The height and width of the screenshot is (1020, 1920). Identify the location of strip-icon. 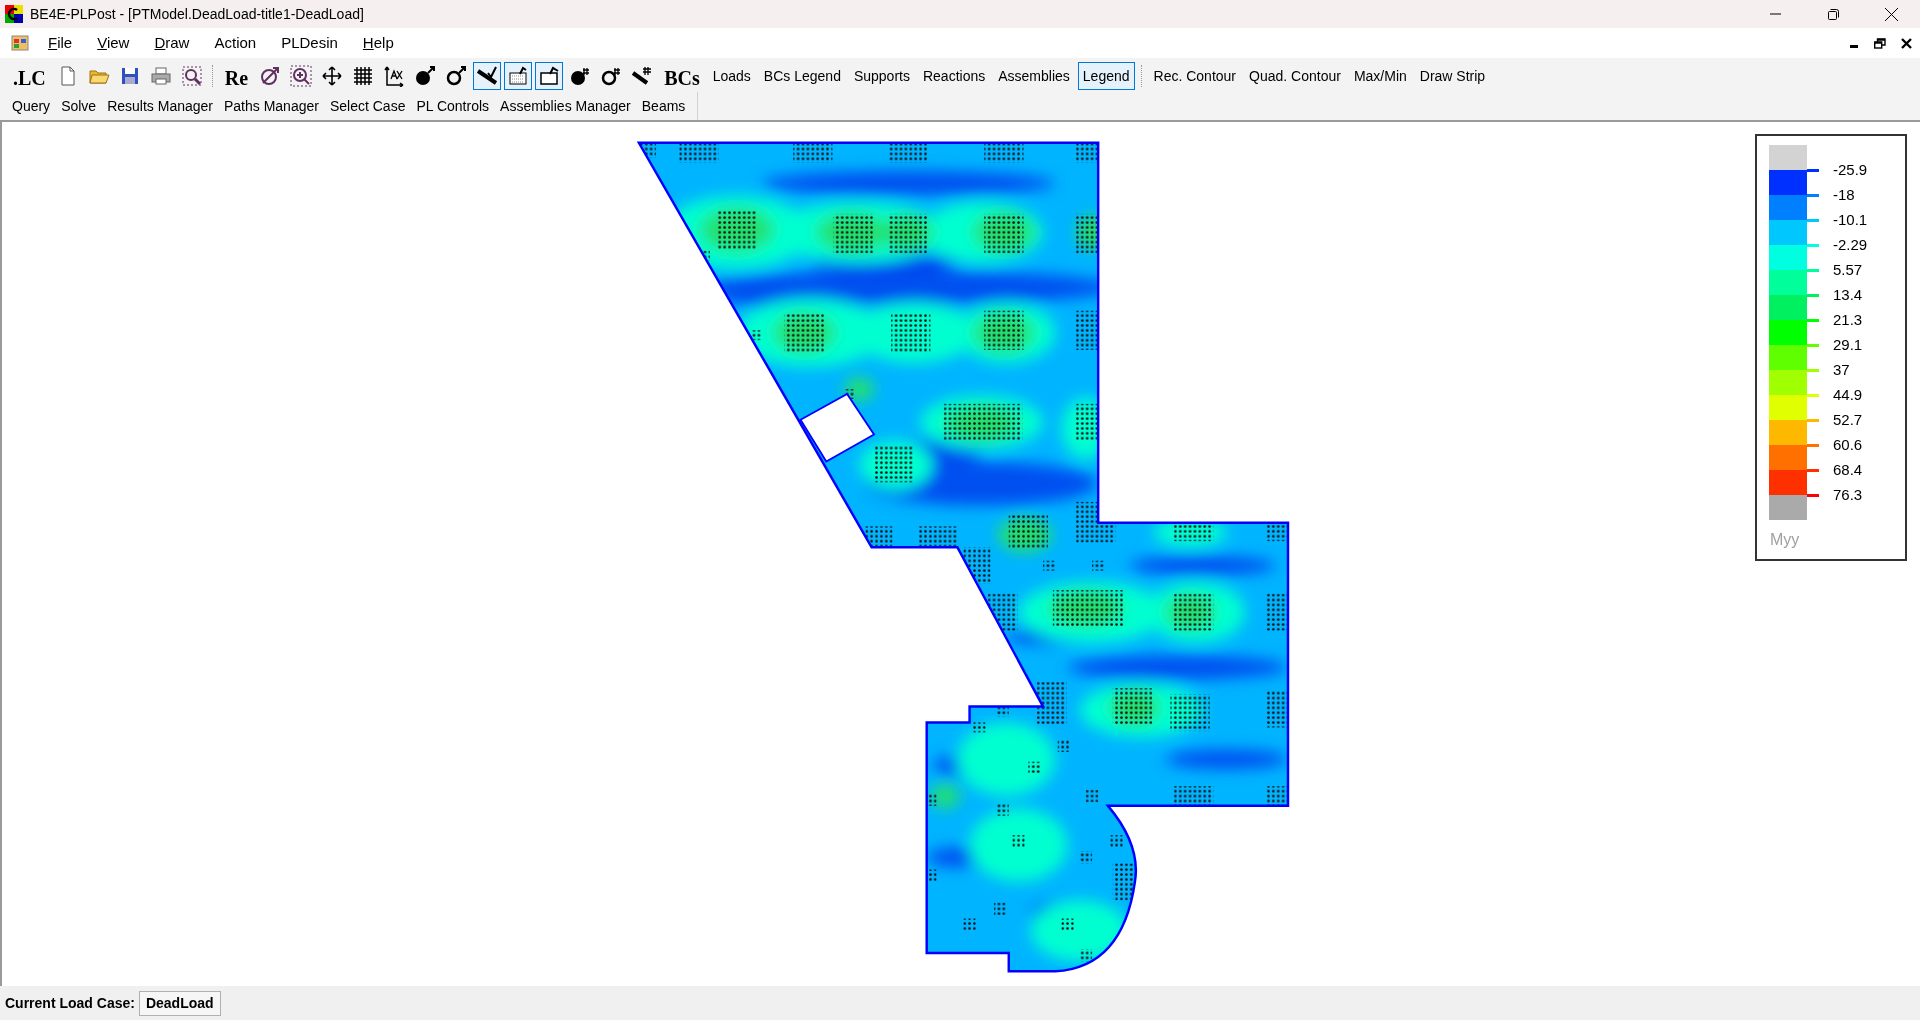
(487, 76).